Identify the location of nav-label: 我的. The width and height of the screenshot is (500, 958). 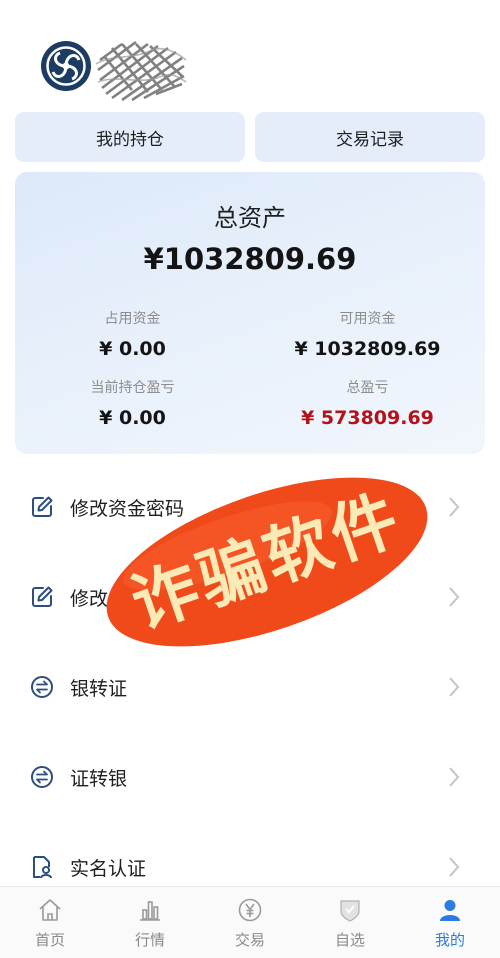
(449, 940).